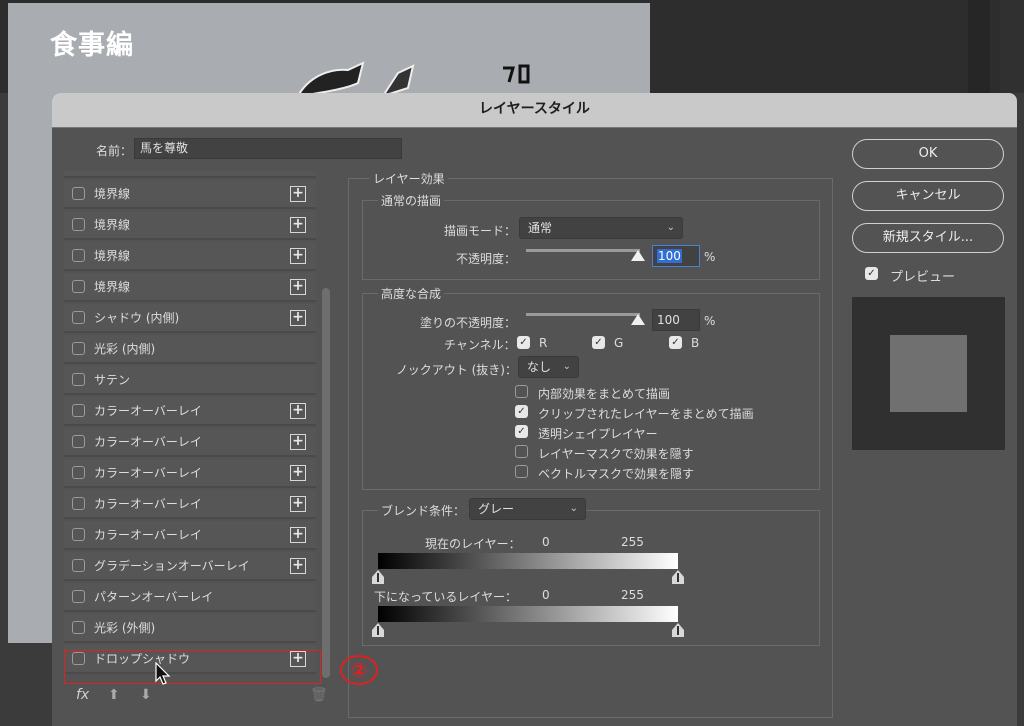 This screenshot has height=726, width=1024. I want to click on list-item: 光彩 (内側), so click(190, 349).